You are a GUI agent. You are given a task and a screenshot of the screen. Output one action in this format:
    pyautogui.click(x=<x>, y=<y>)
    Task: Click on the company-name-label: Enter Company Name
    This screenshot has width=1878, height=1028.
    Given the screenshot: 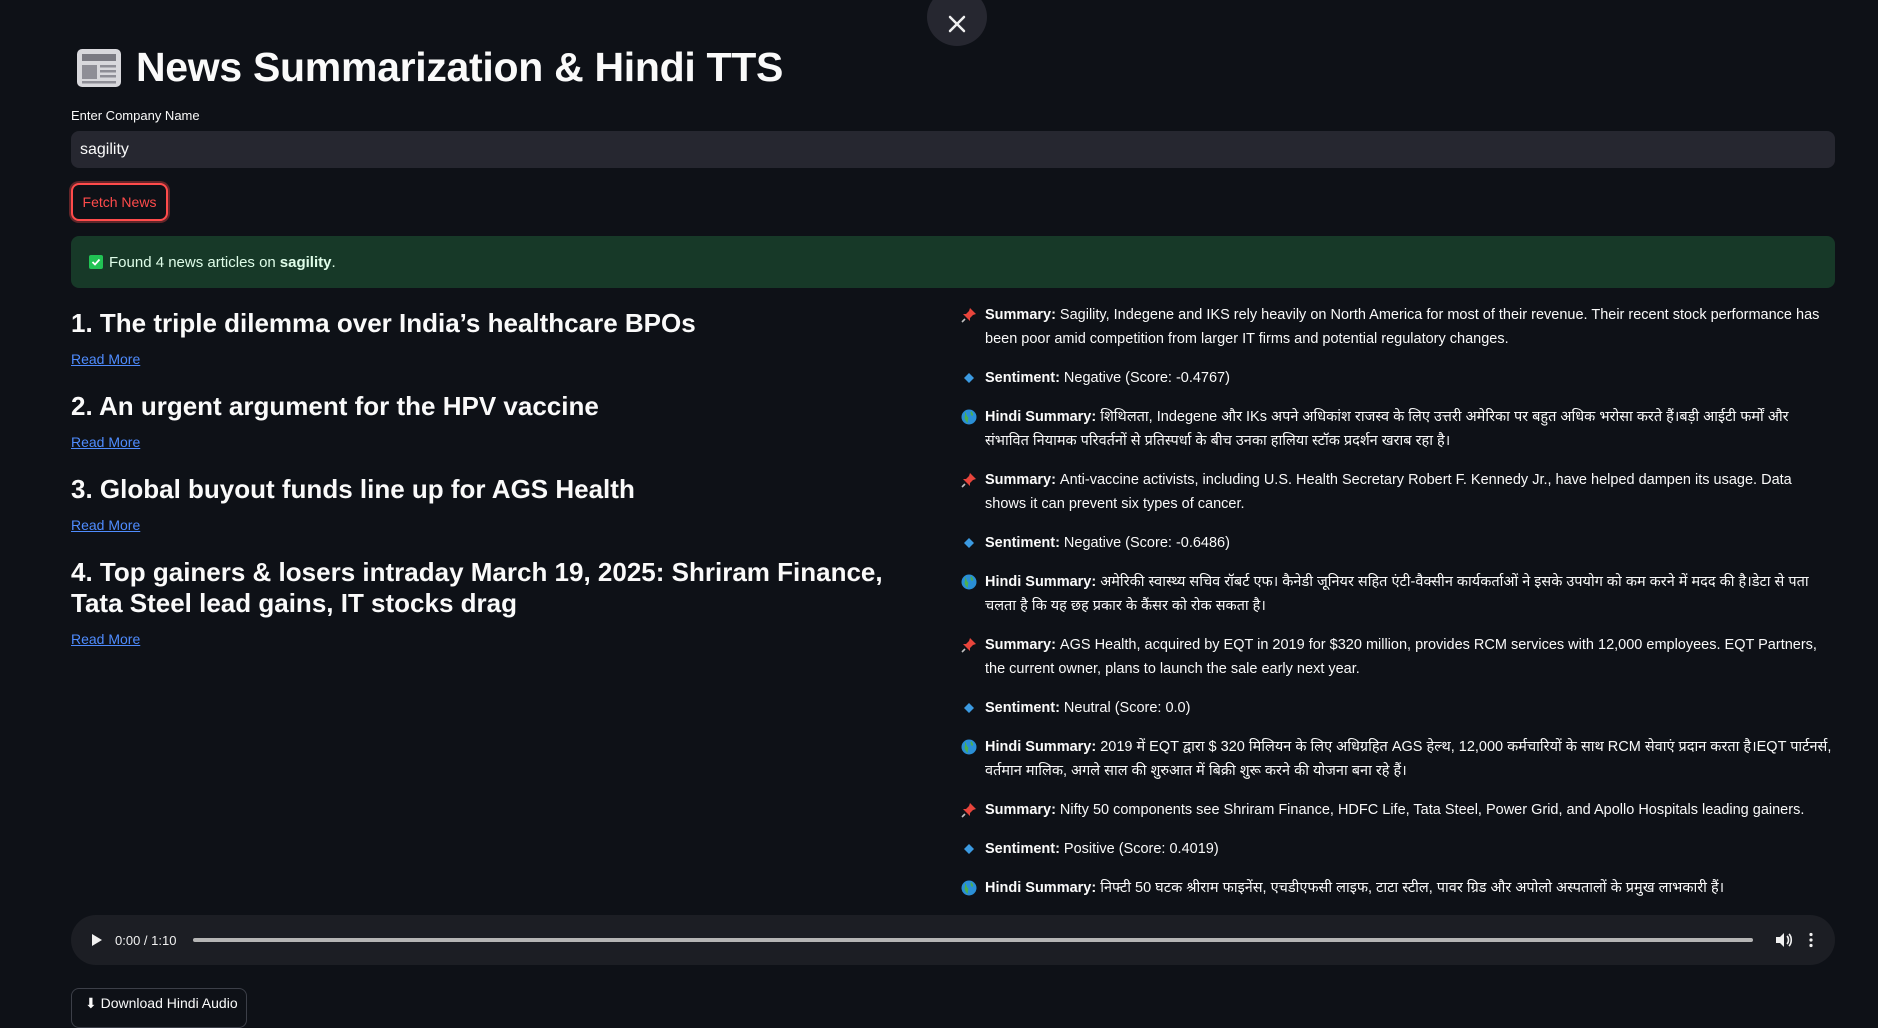 What is the action you would take?
    pyautogui.click(x=135, y=115)
    